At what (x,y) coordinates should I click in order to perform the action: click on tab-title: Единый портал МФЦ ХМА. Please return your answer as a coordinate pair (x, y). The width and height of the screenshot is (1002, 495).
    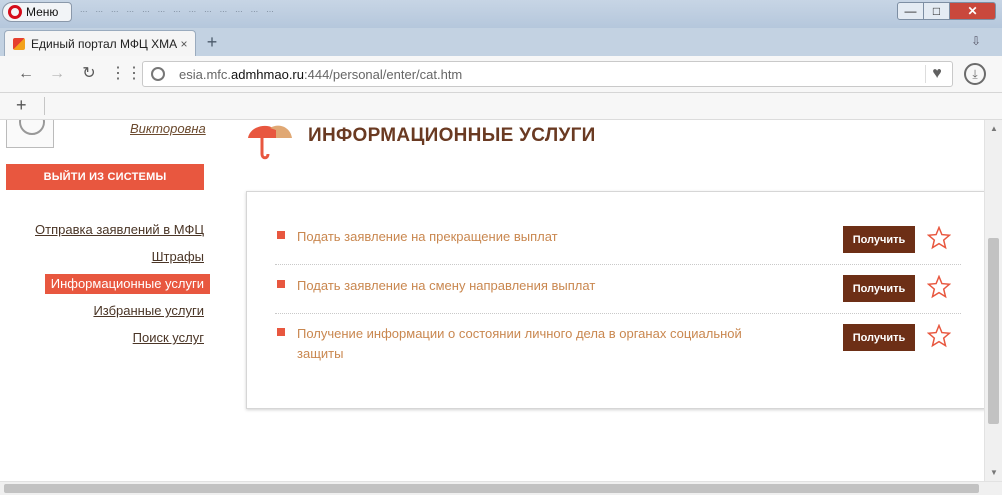
    Looking at the image, I should click on (104, 43).